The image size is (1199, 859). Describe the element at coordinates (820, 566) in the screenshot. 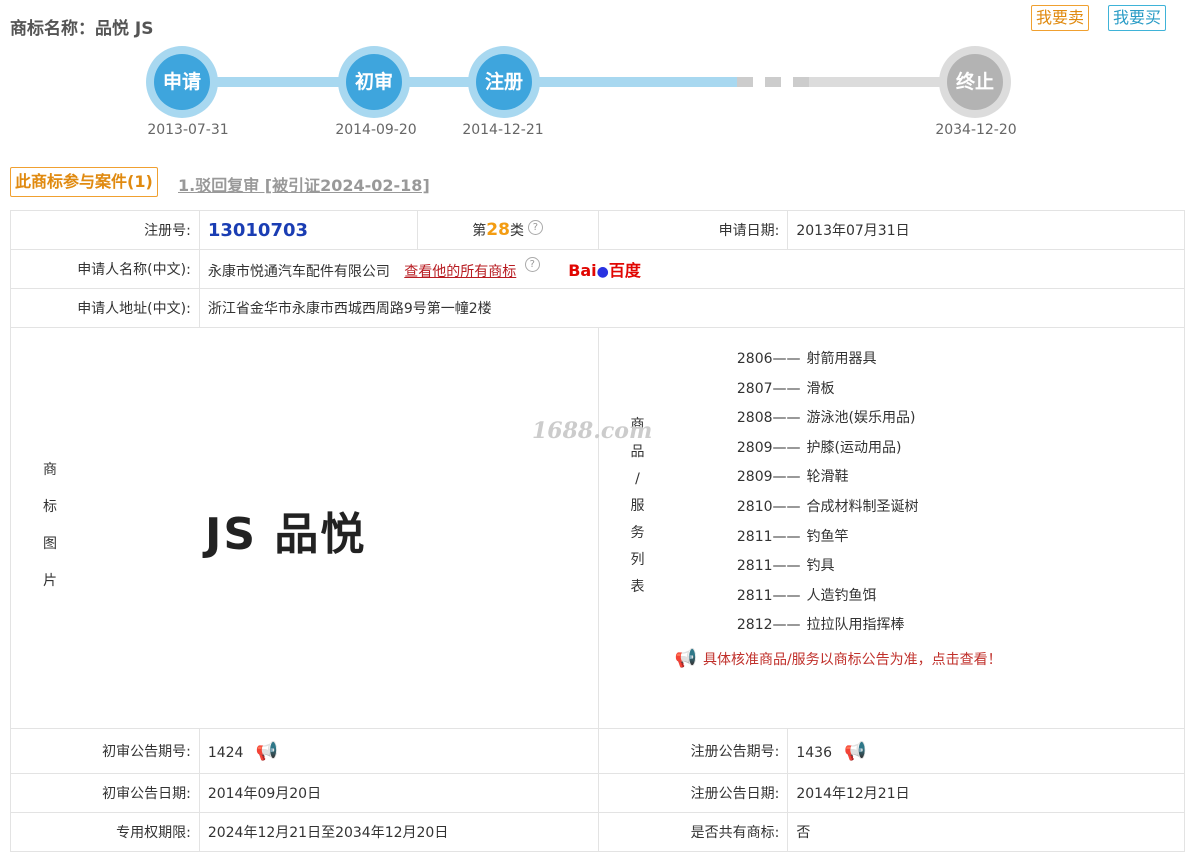

I see `goods-name: 钓具` at that location.